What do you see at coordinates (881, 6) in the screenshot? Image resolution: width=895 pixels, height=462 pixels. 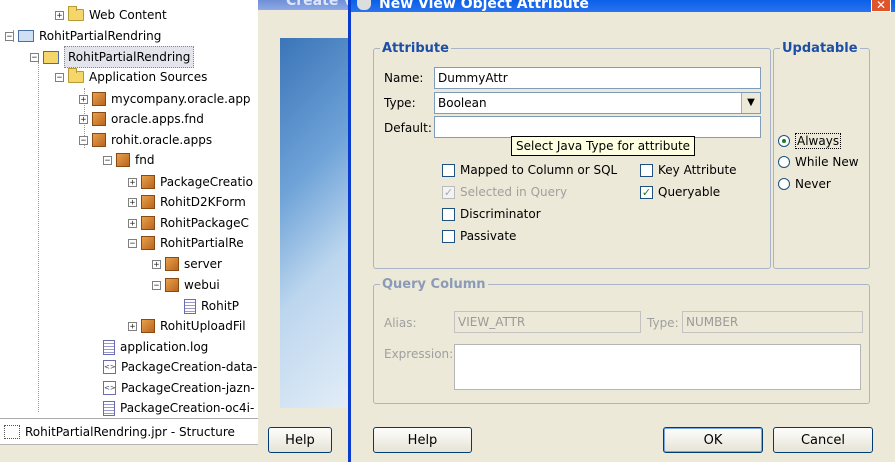 I see `close-icon: ✕` at bounding box center [881, 6].